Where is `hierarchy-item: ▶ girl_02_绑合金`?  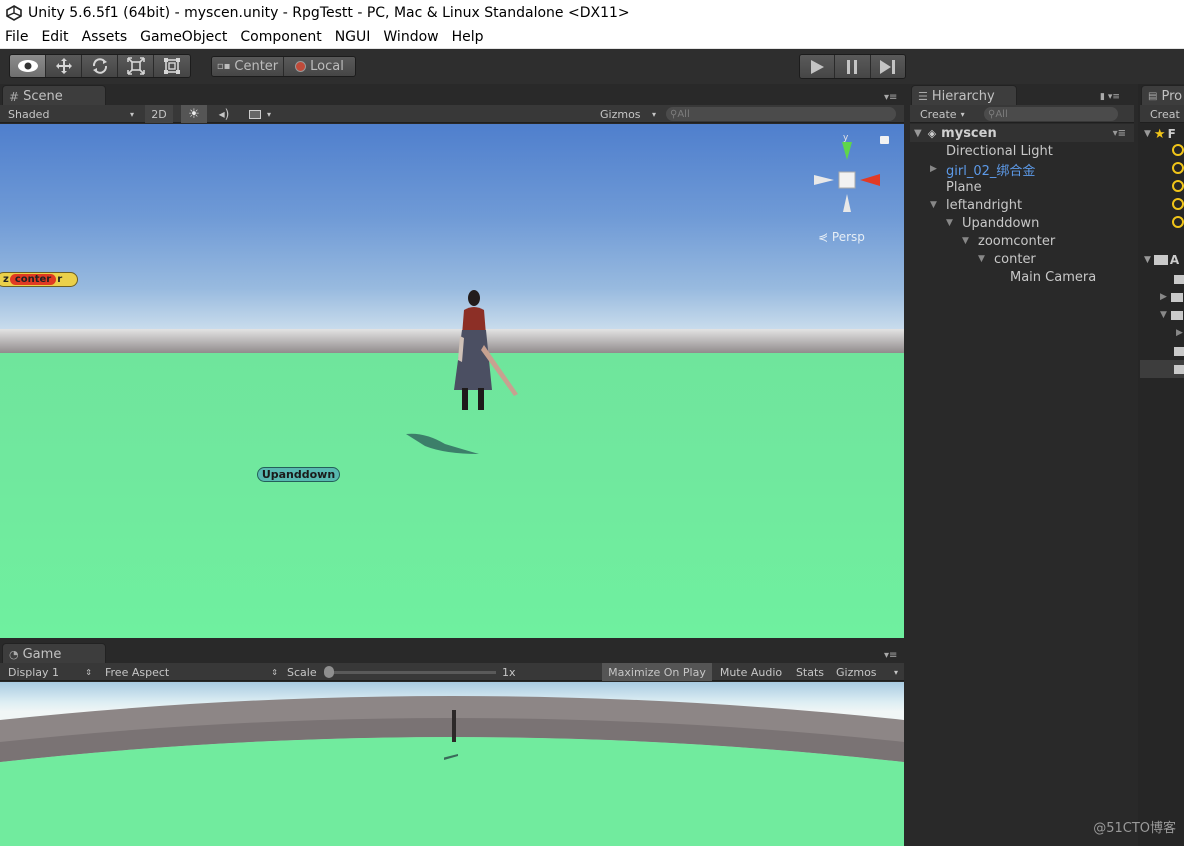
hierarchy-item: ▶ girl_02_绑合金 is located at coordinates (982, 169).